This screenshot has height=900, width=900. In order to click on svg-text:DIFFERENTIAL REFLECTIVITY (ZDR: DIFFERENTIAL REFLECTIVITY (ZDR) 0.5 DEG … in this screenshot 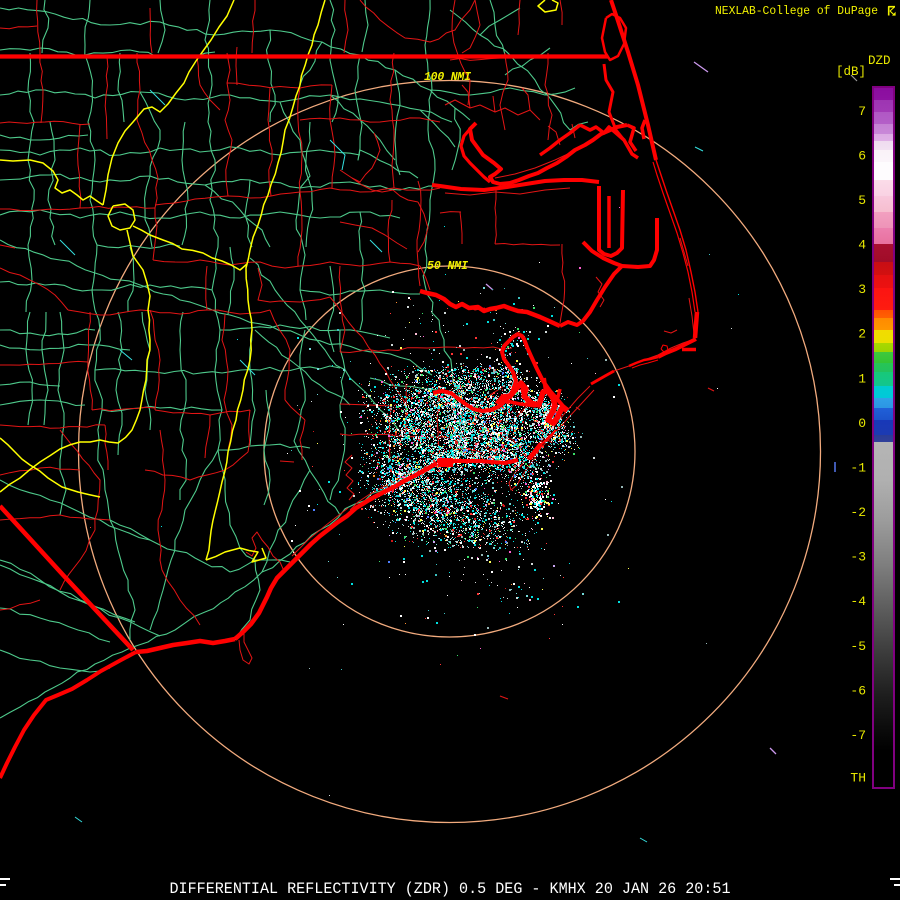, I will do `click(450, 889)`.